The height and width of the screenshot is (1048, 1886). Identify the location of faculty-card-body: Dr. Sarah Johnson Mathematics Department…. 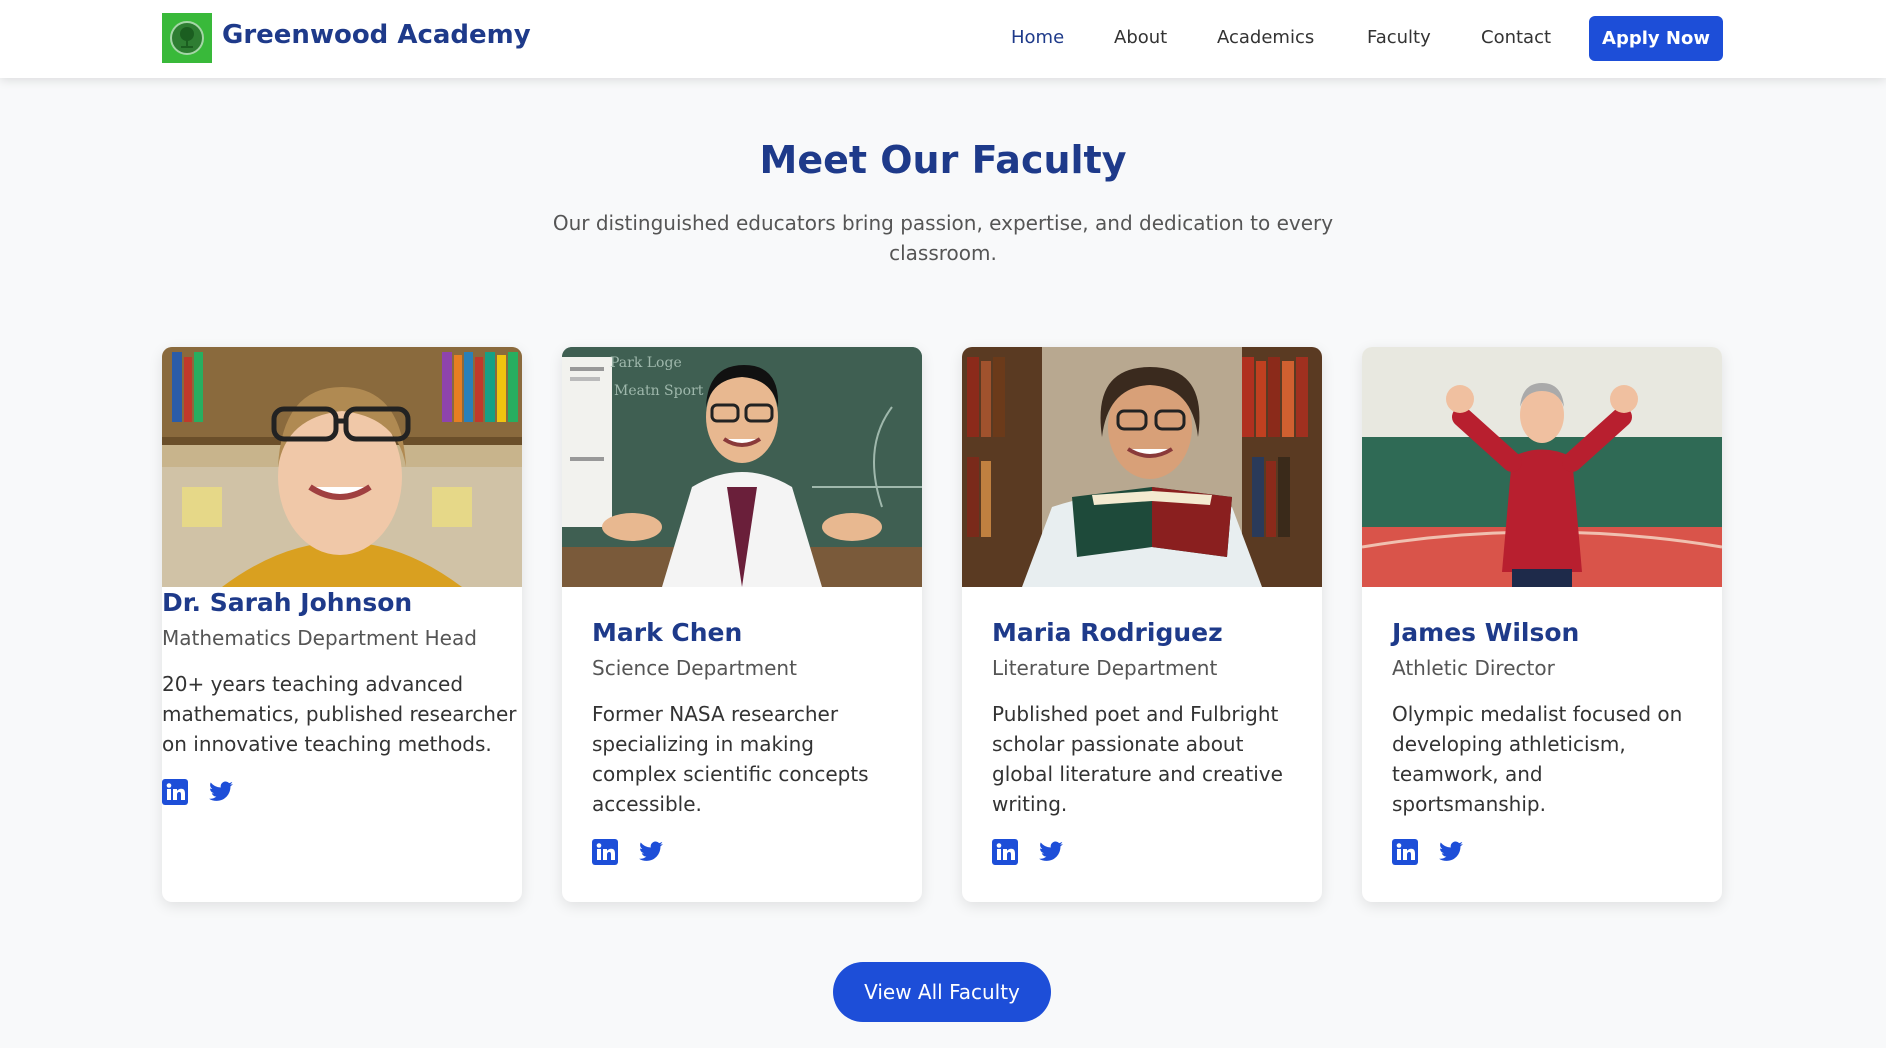
(342, 696).